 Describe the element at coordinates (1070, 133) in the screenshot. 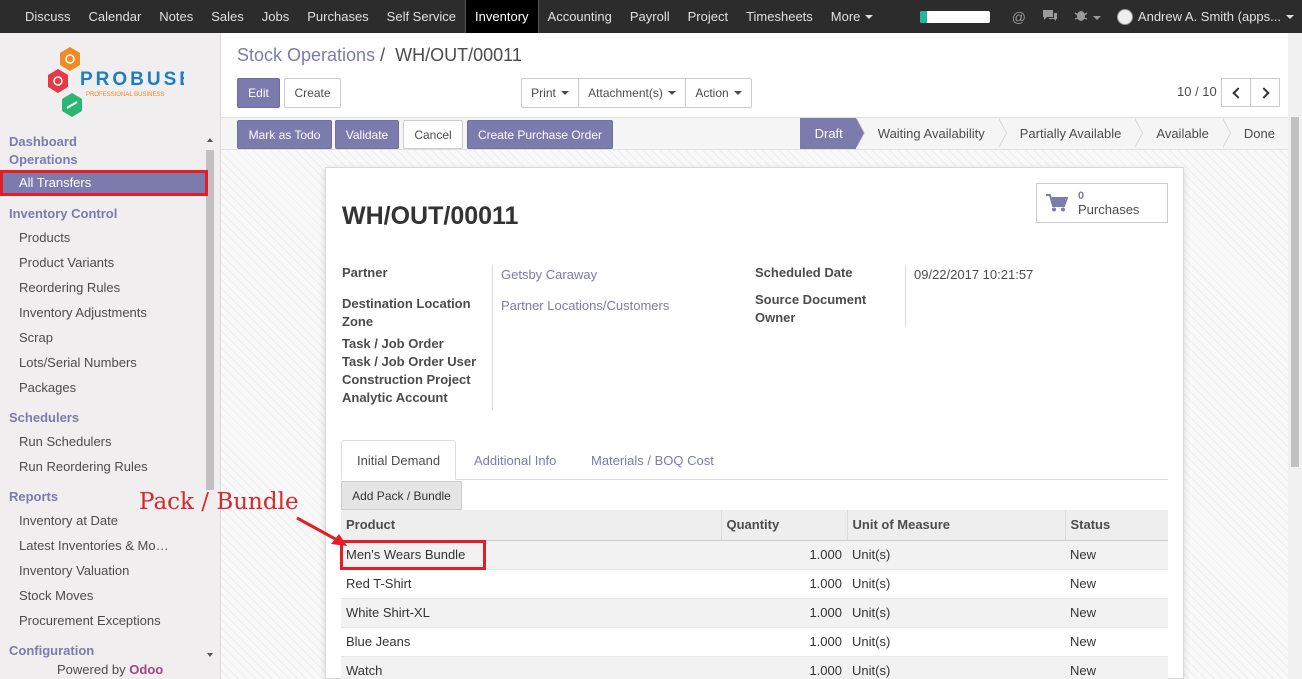

I see `status-step-partially-available: Partially Available` at that location.